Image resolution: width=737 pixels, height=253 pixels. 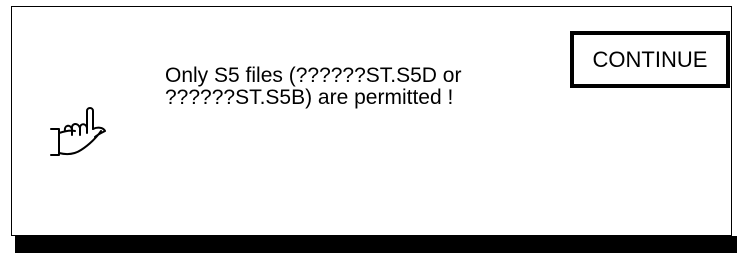 I want to click on message-line: ??????ST.S5B) are permitted !, so click(x=309, y=97).